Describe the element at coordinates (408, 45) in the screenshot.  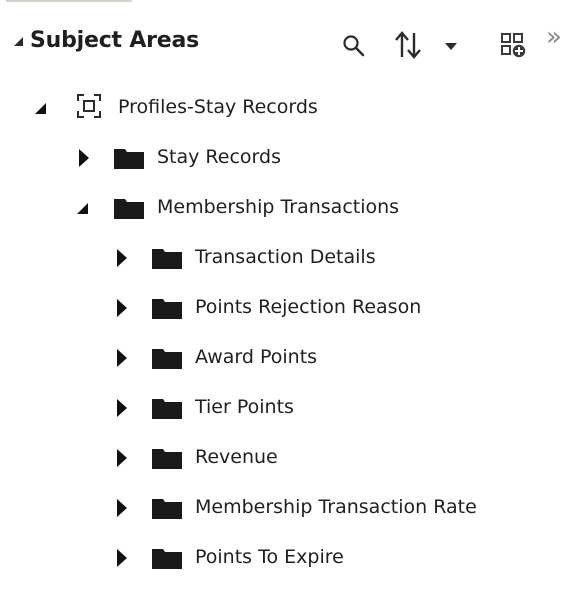
I see `sort-icon` at that location.